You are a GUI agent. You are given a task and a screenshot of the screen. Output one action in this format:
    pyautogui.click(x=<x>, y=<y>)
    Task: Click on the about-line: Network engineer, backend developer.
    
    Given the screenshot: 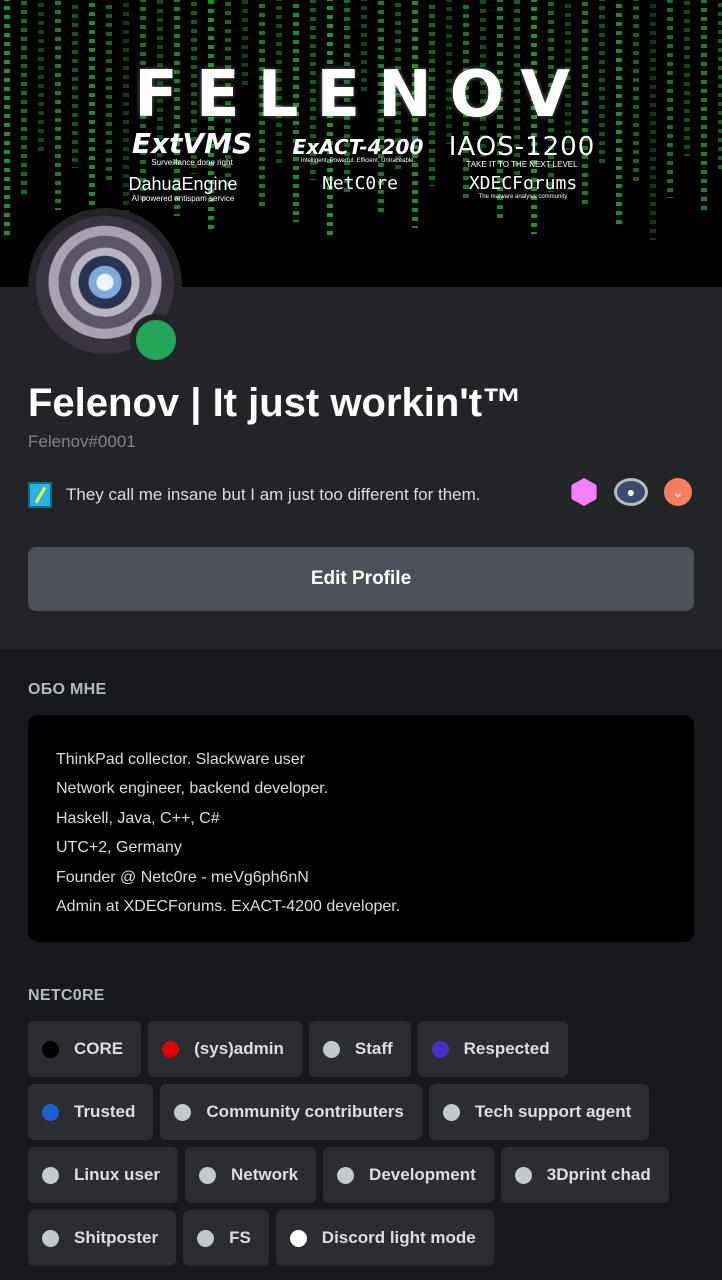 What is the action you would take?
    pyautogui.click(x=192, y=789)
    